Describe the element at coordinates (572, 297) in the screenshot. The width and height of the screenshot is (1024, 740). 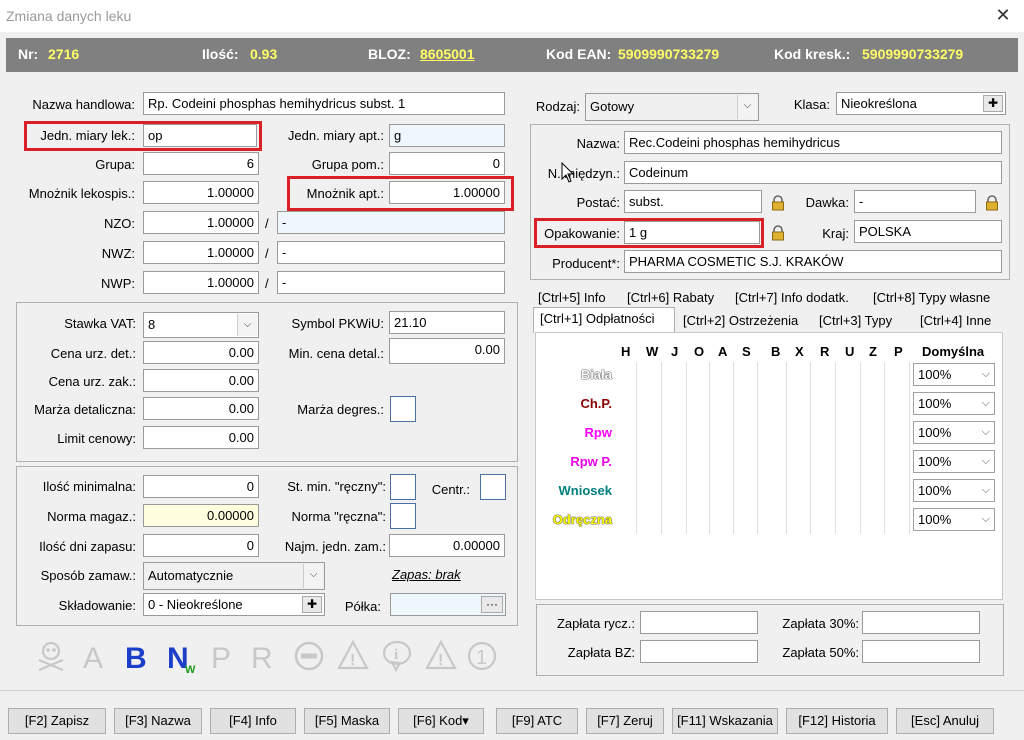
I see `tab-info: [Ctrl+5] Info` at that location.